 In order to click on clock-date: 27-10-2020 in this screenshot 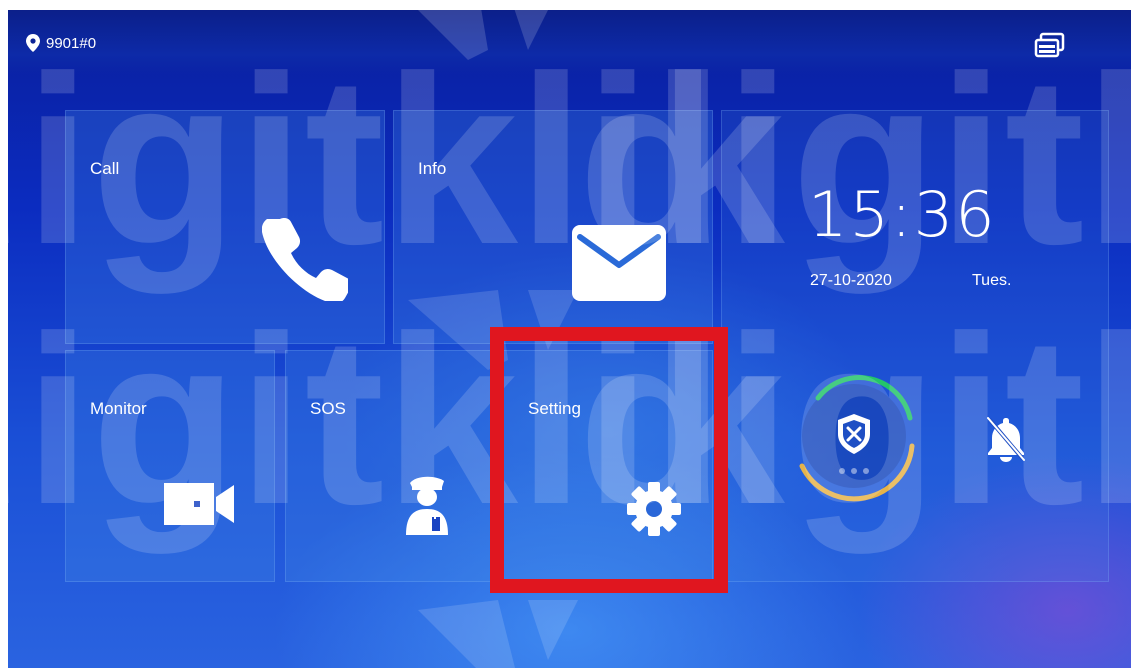, I will do `click(851, 280)`.